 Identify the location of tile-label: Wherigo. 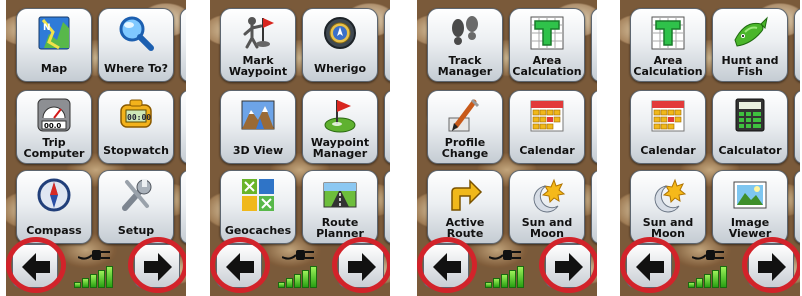
(340, 68).